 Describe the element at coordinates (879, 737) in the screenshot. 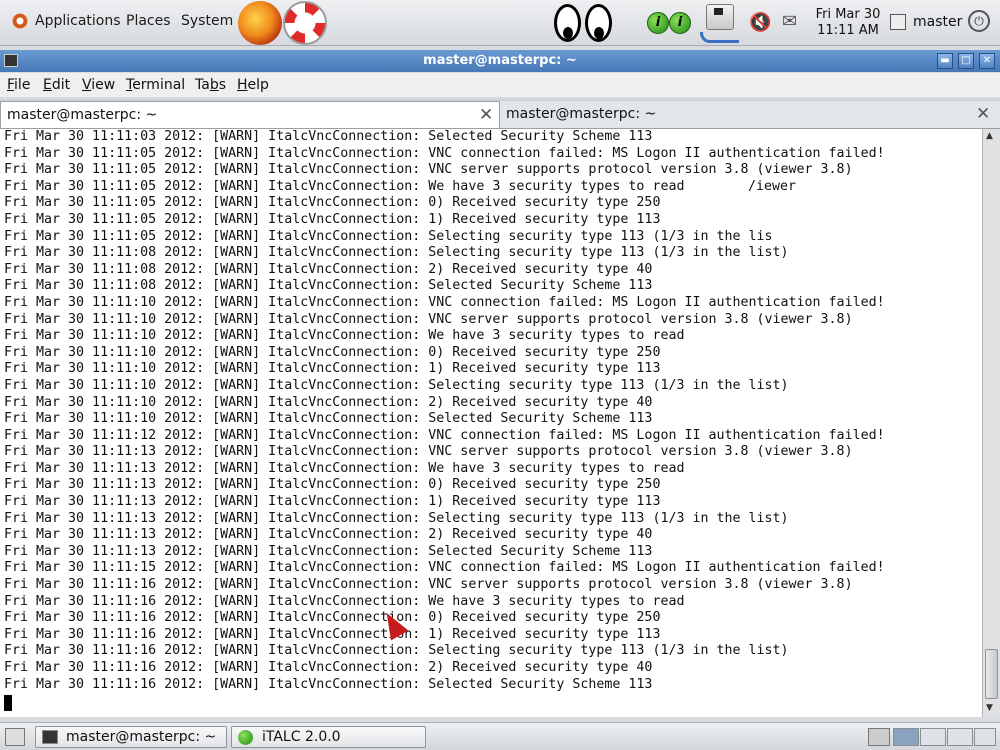

I see `workspace-terminal-icon` at that location.